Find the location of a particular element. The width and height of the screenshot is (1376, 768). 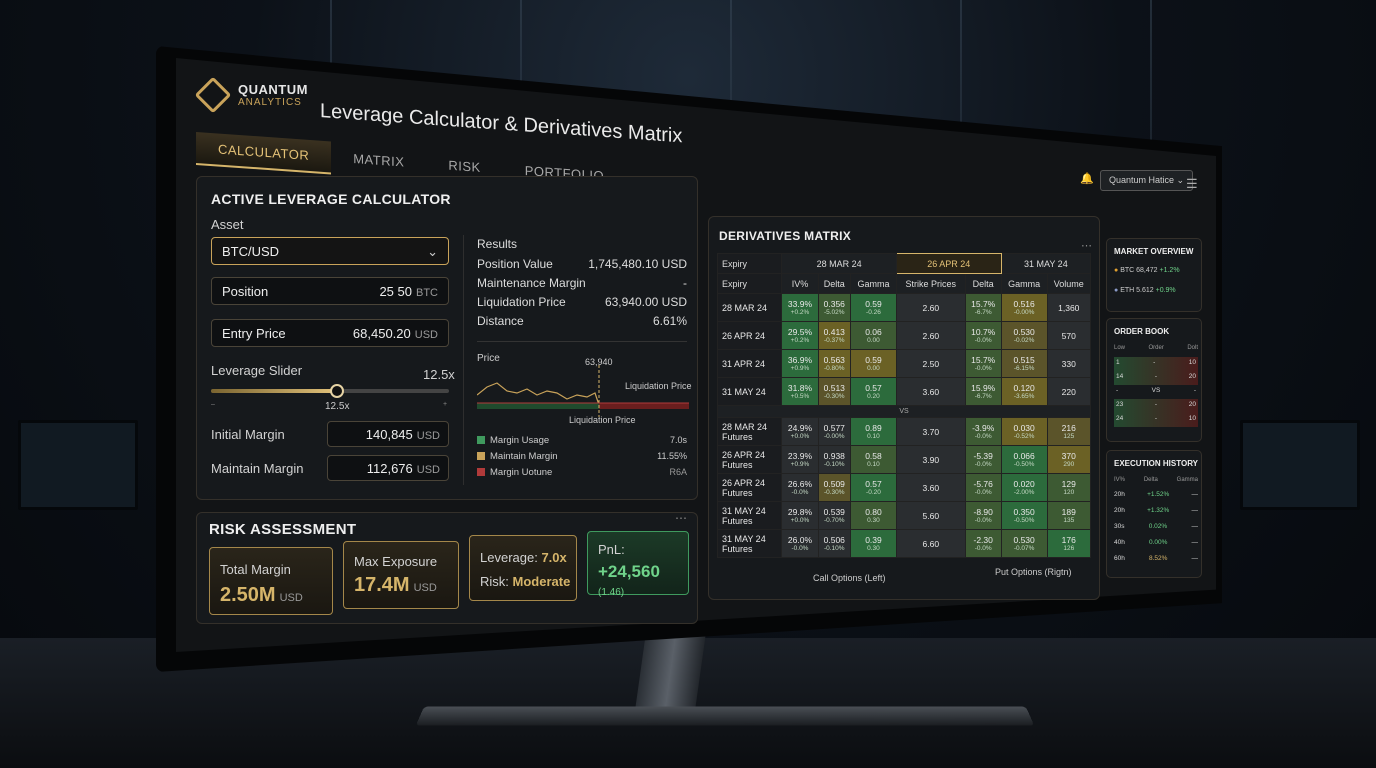

result-row: Position Value 1,745,480.10 USD is located at coordinates (582, 266).